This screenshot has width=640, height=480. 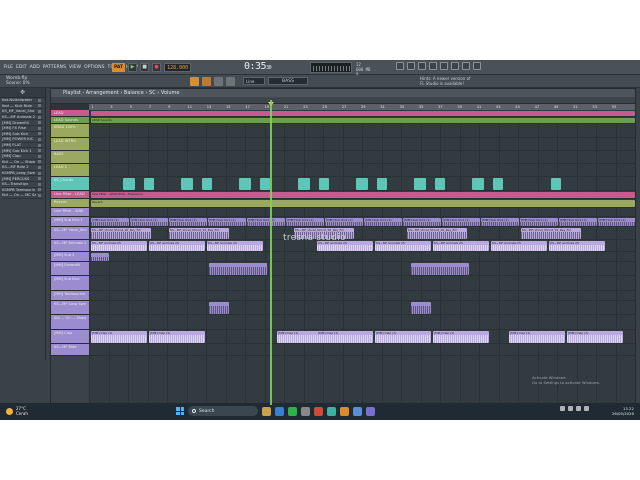 I want to click on menu-options: OPTIONS, so click(x=95, y=67).